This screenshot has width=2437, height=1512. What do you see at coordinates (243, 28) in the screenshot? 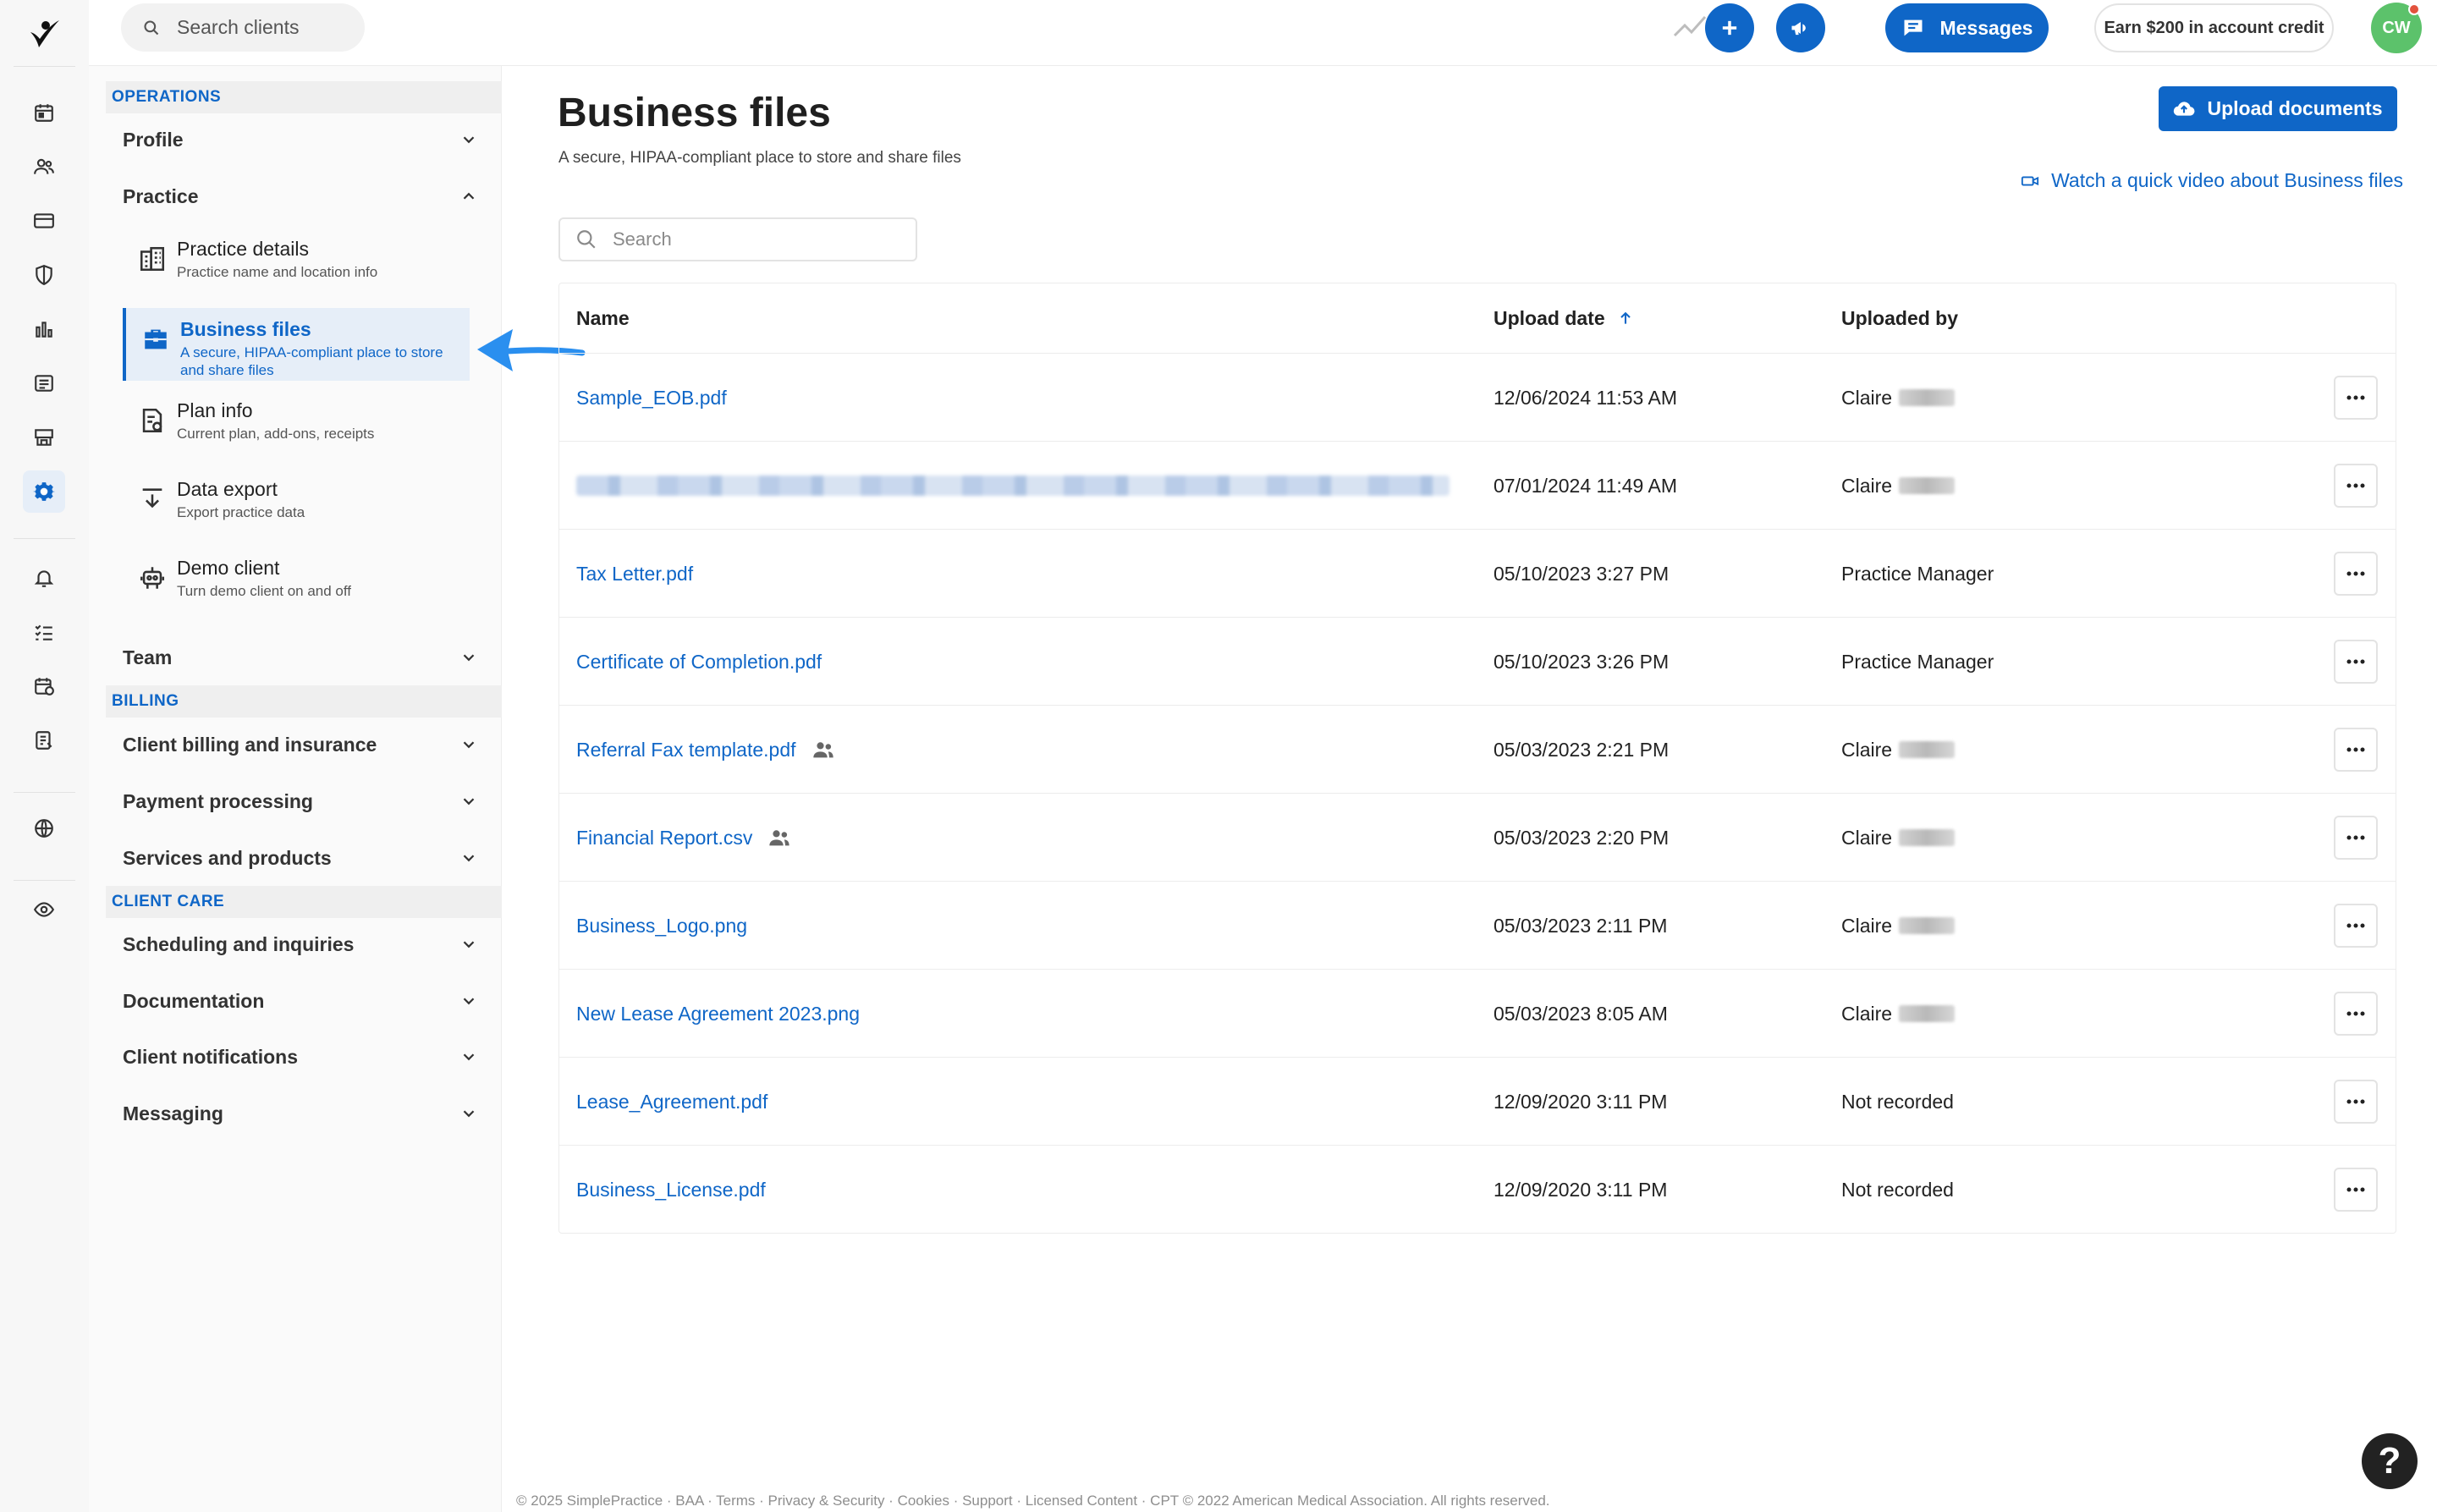
I see `search-clients-input: Search clients` at bounding box center [243, 28].